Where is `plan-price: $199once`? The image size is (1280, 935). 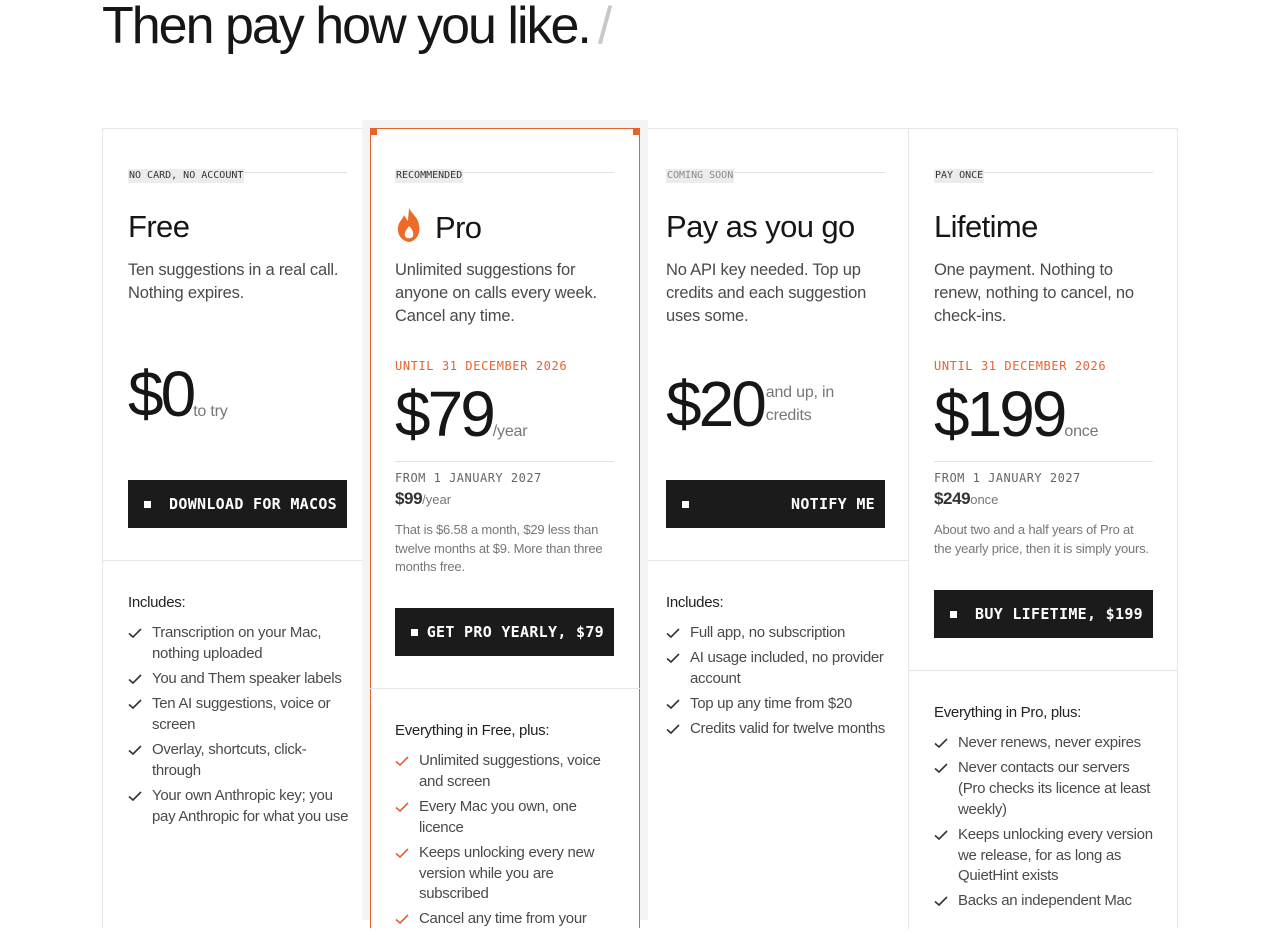 plan-price: $199once is located at coordinates (1016, 414).